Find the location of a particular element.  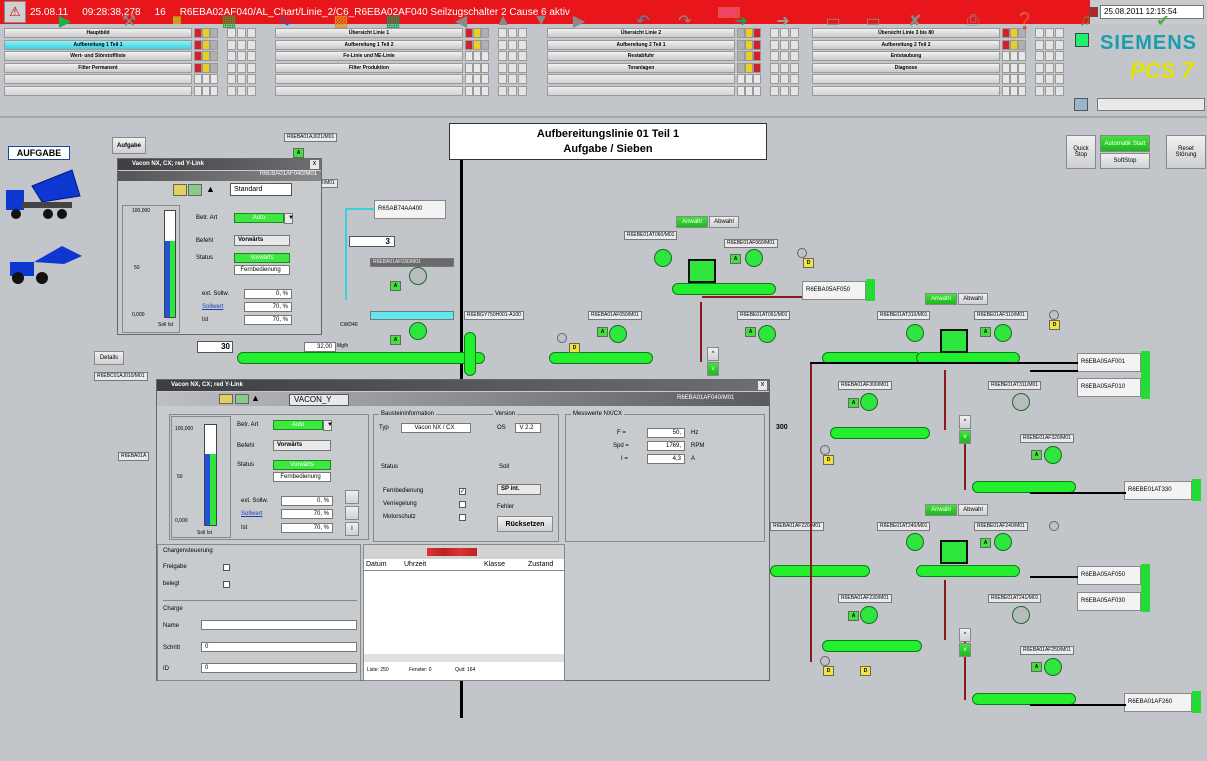

tag-label: R6EBA01AF050/M01 is located at coordinates (615, 315).